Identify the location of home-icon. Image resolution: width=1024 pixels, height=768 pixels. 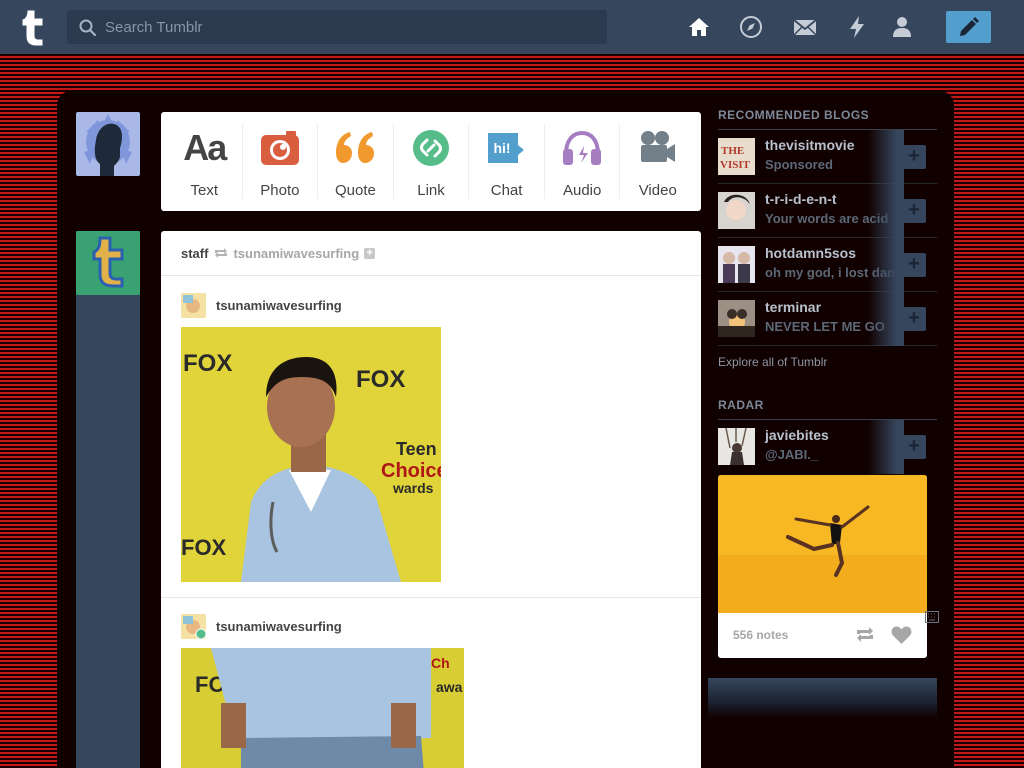
(699, 27).